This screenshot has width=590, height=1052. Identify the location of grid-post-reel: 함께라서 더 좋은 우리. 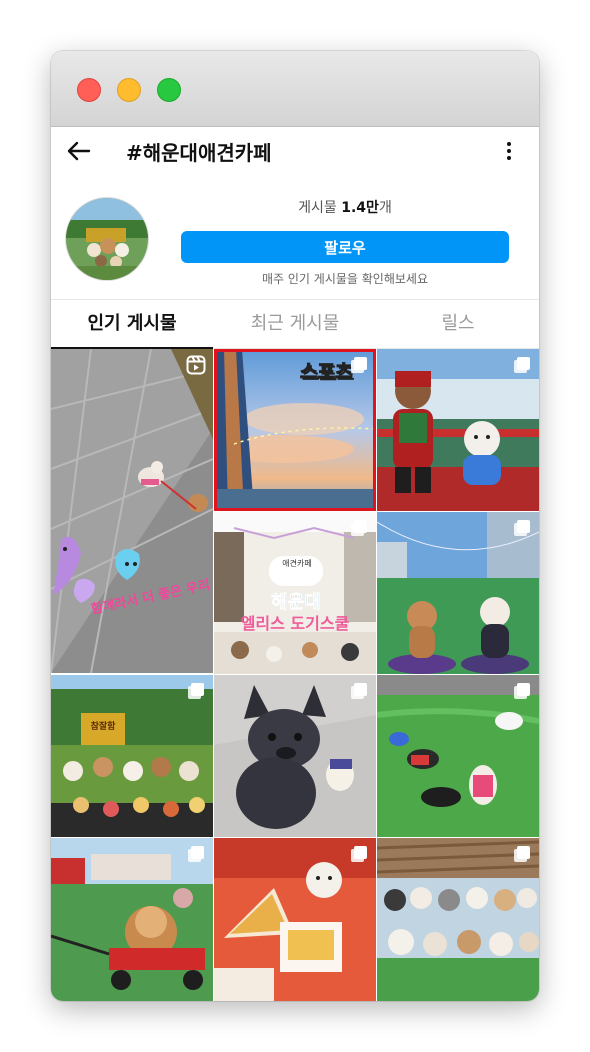
(132, 511).